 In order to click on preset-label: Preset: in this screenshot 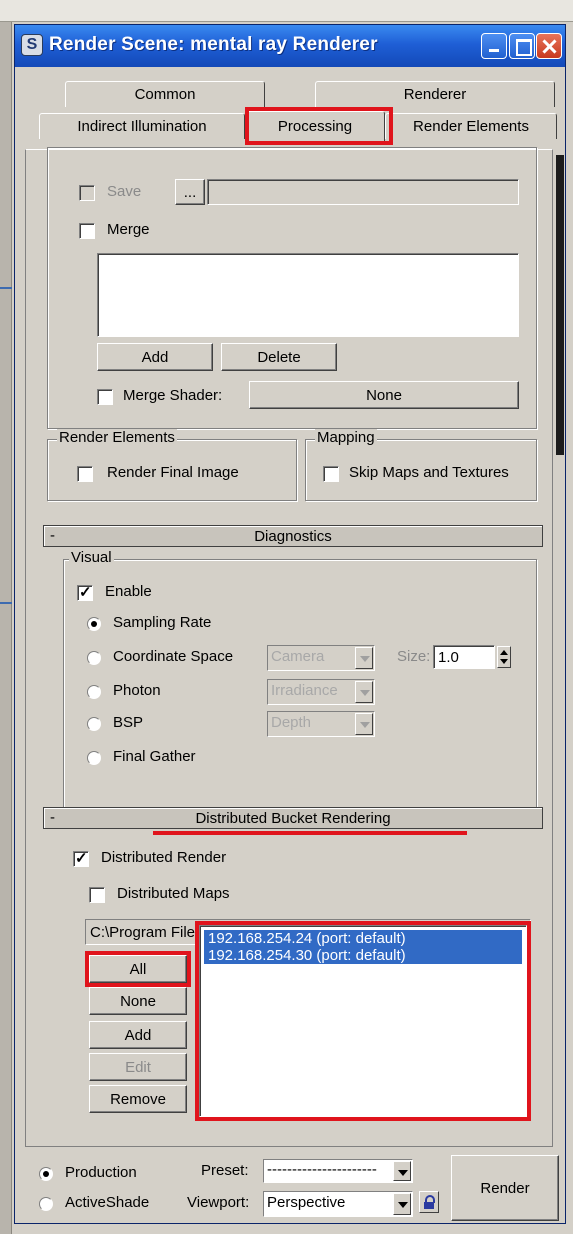, I will do `click(225, 1170)`.